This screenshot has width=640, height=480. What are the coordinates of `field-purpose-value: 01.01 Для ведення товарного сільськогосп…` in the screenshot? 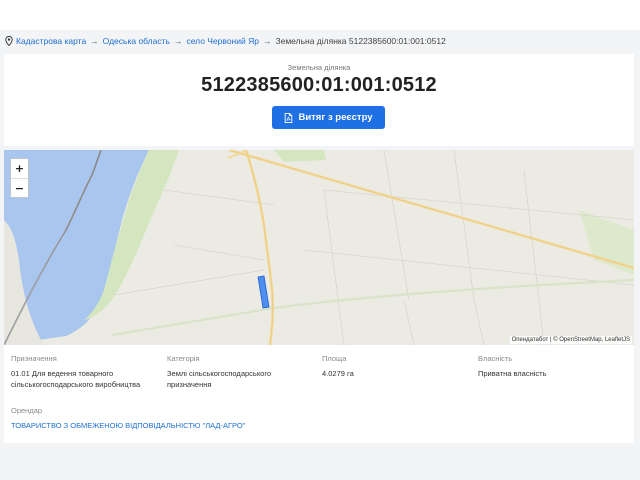 It's located at (86, 379).